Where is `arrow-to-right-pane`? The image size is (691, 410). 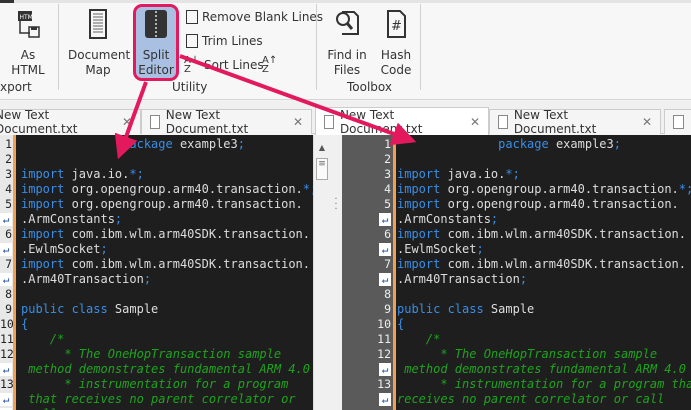 arrow-to-right-pane is located at coordinates (298, 100).